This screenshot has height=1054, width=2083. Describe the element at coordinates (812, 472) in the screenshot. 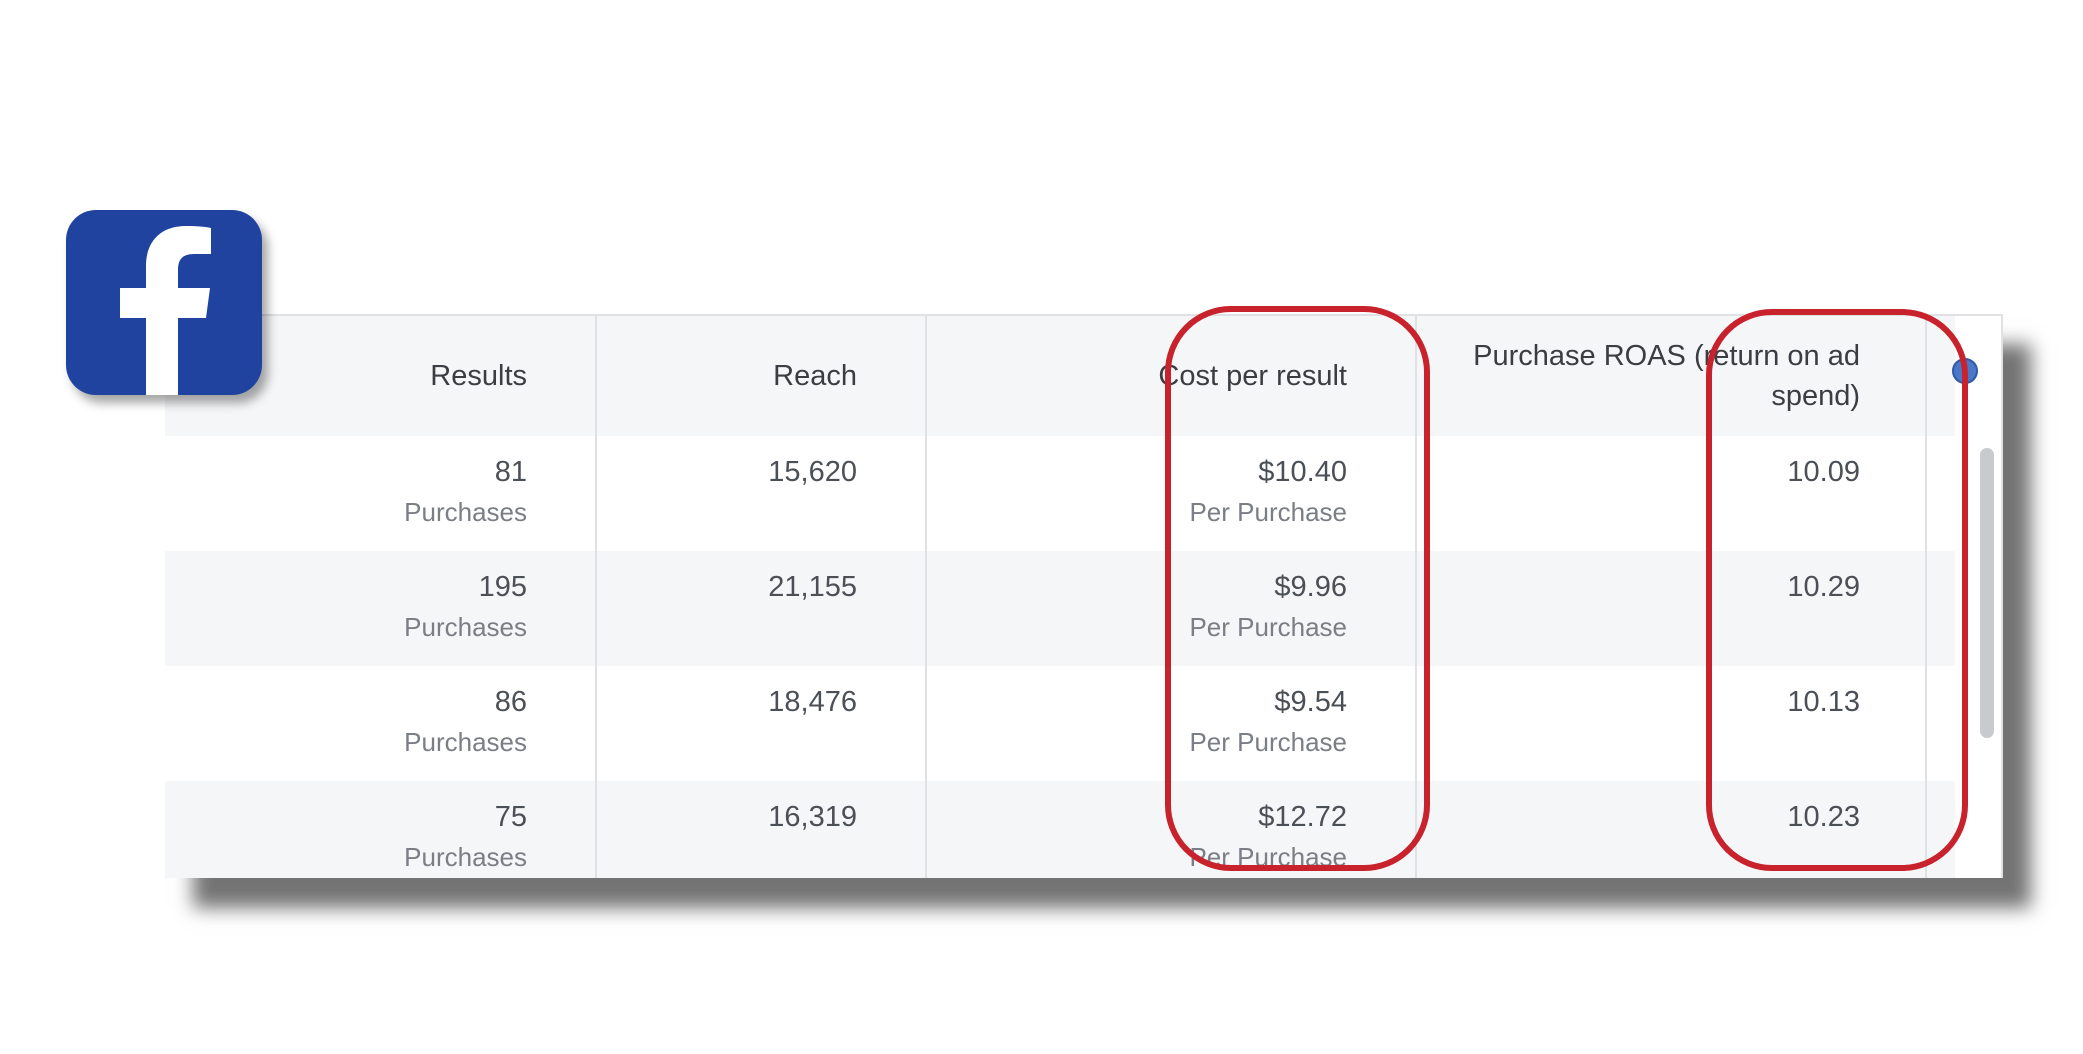

I see `reach-value: 15,620` at that location.